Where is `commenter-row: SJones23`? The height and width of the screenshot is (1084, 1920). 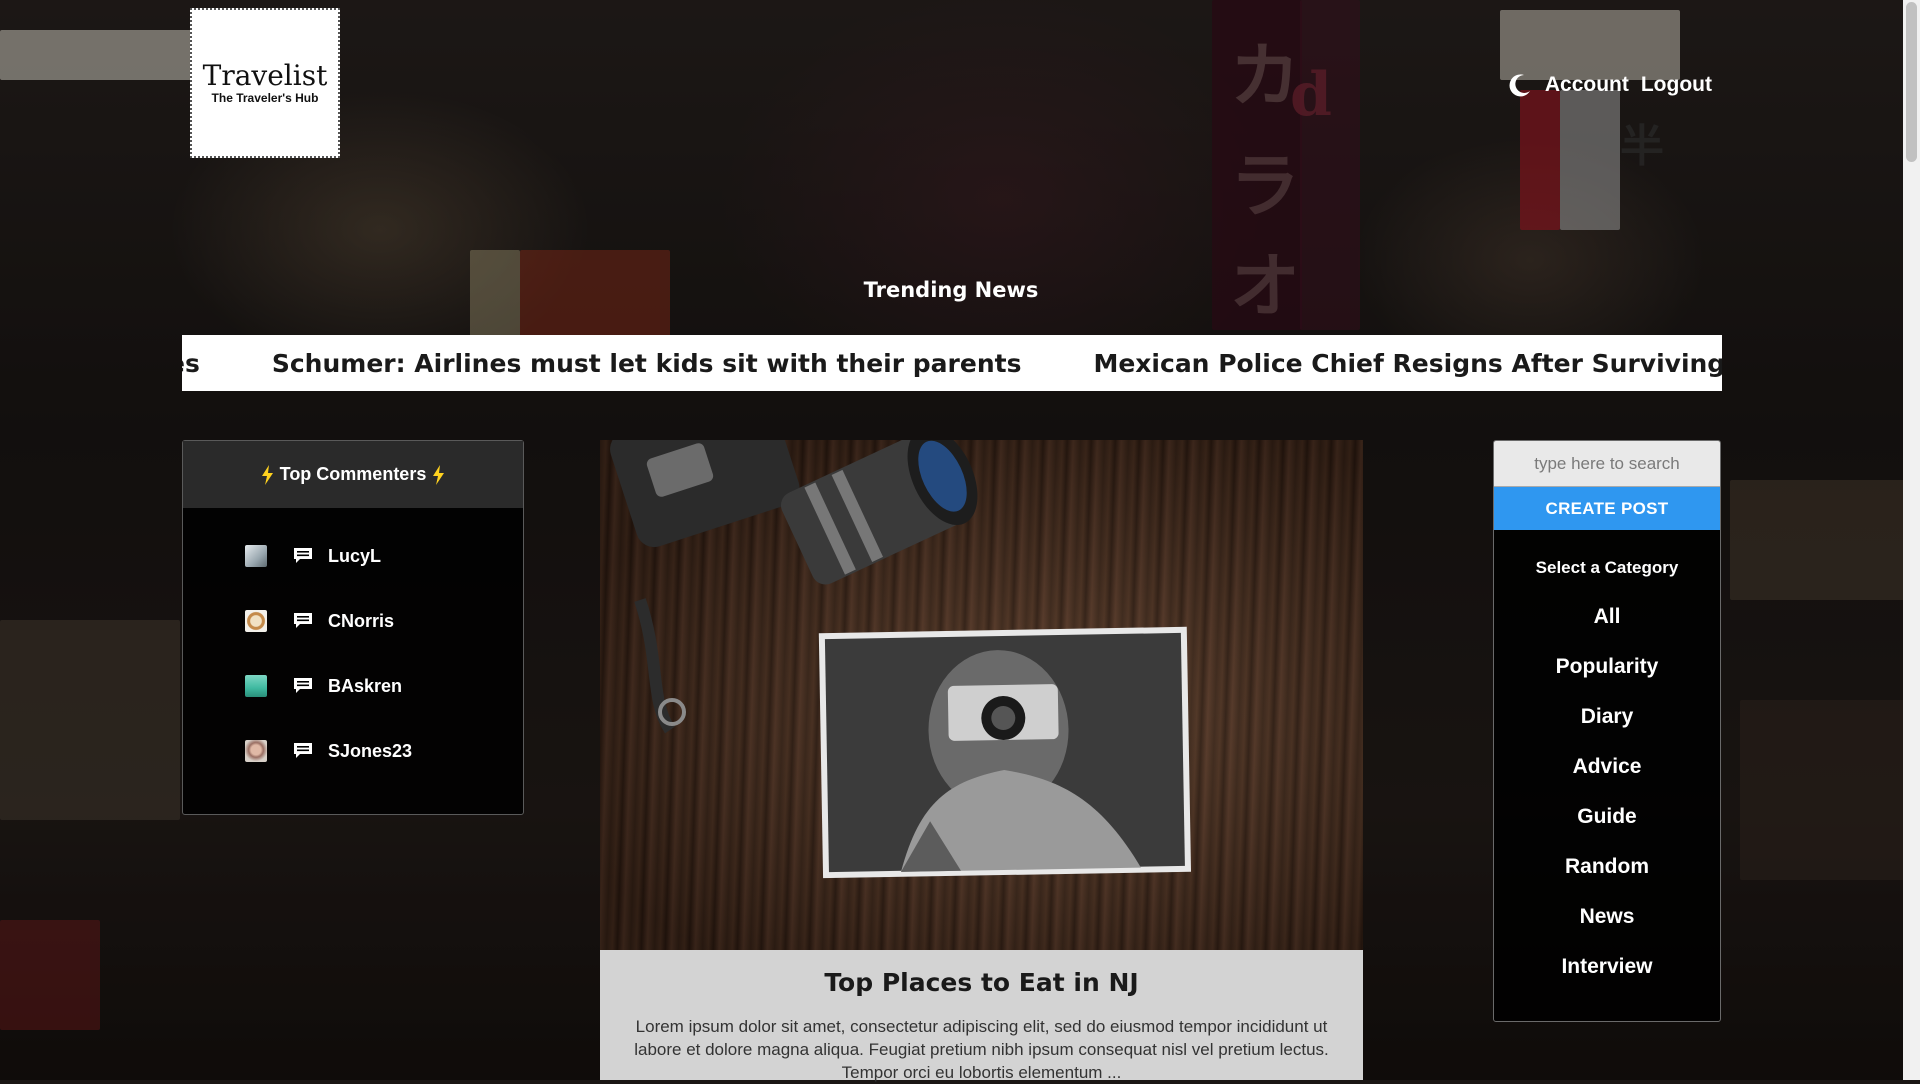 commenter-row: SJones23 is located at coordinates (328, 751).